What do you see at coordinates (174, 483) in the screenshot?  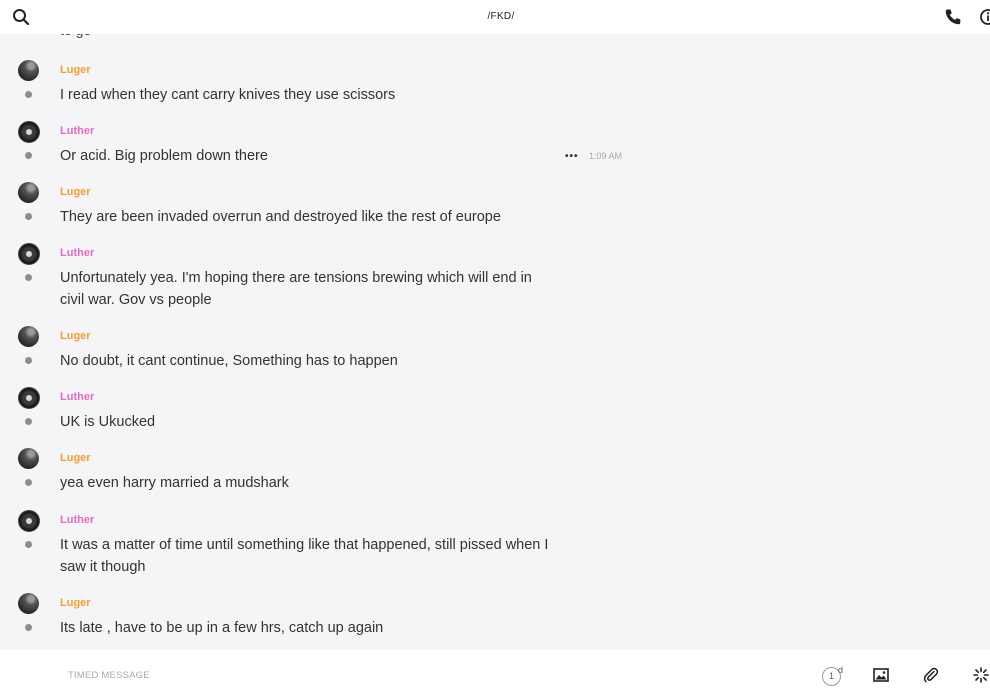 I see `message-text: yea even harry married a mudshark` at bounding box center [174, 483].